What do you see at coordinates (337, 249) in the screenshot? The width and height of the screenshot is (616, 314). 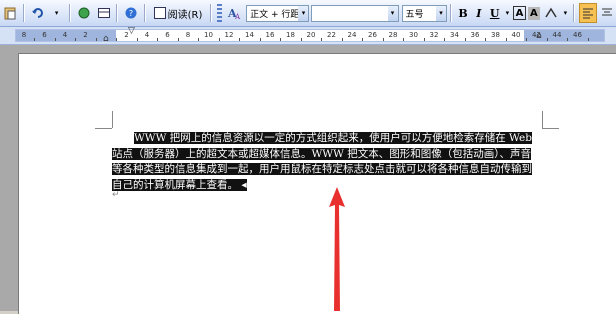 I see `annotation-arrow-icon` at bounding box center [337, 249].